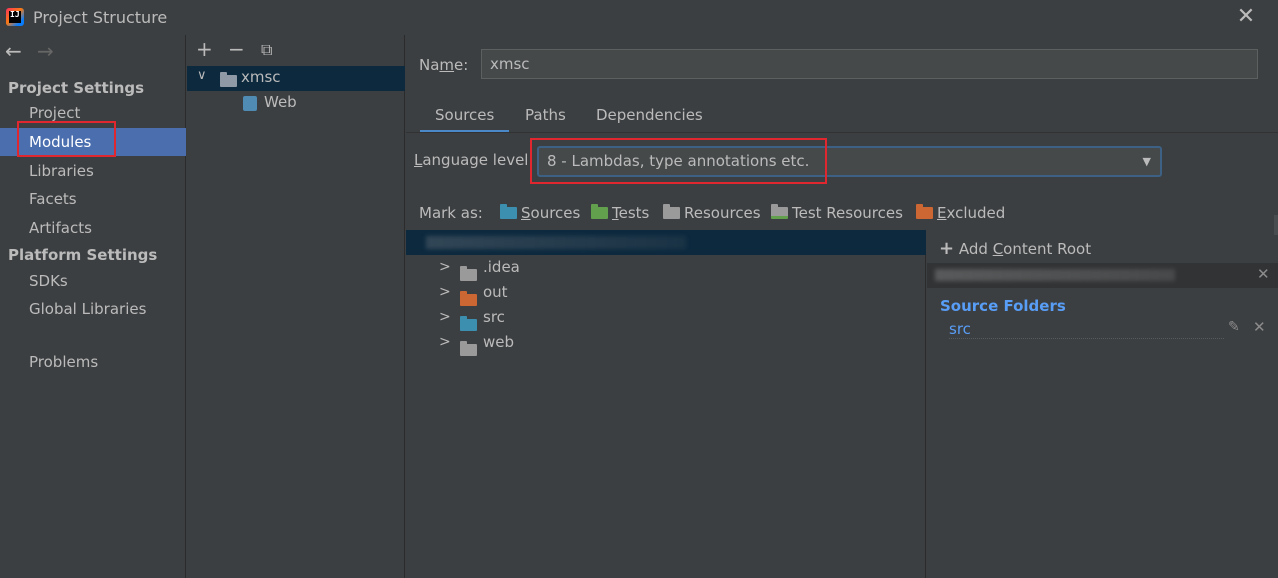  Describe the element at coordinates (842, 132) in the screenshot. I see `tabs-divider` at that location.